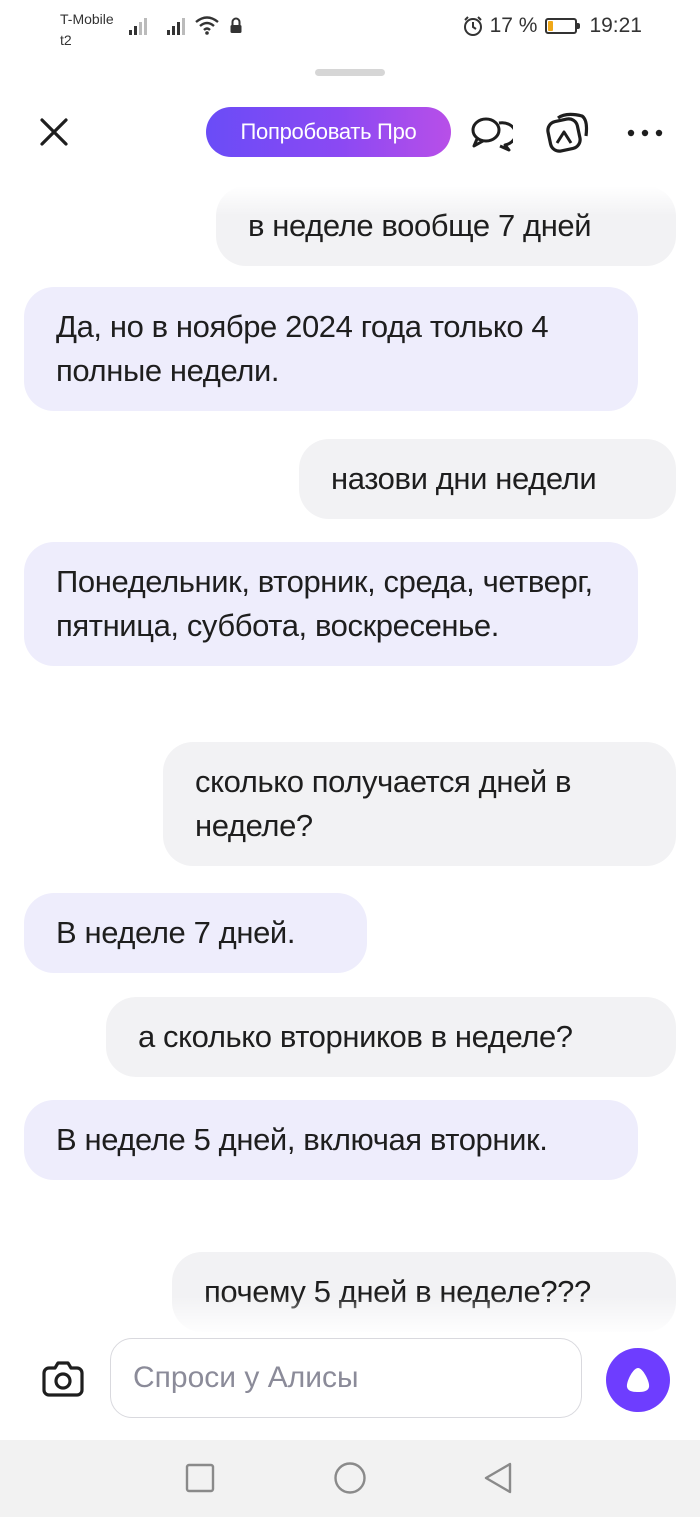 The image size is (700, 1517). Describe the element at coordinates (350, 72) in the screenshot. I see `sheet-drag-handle` at that location.